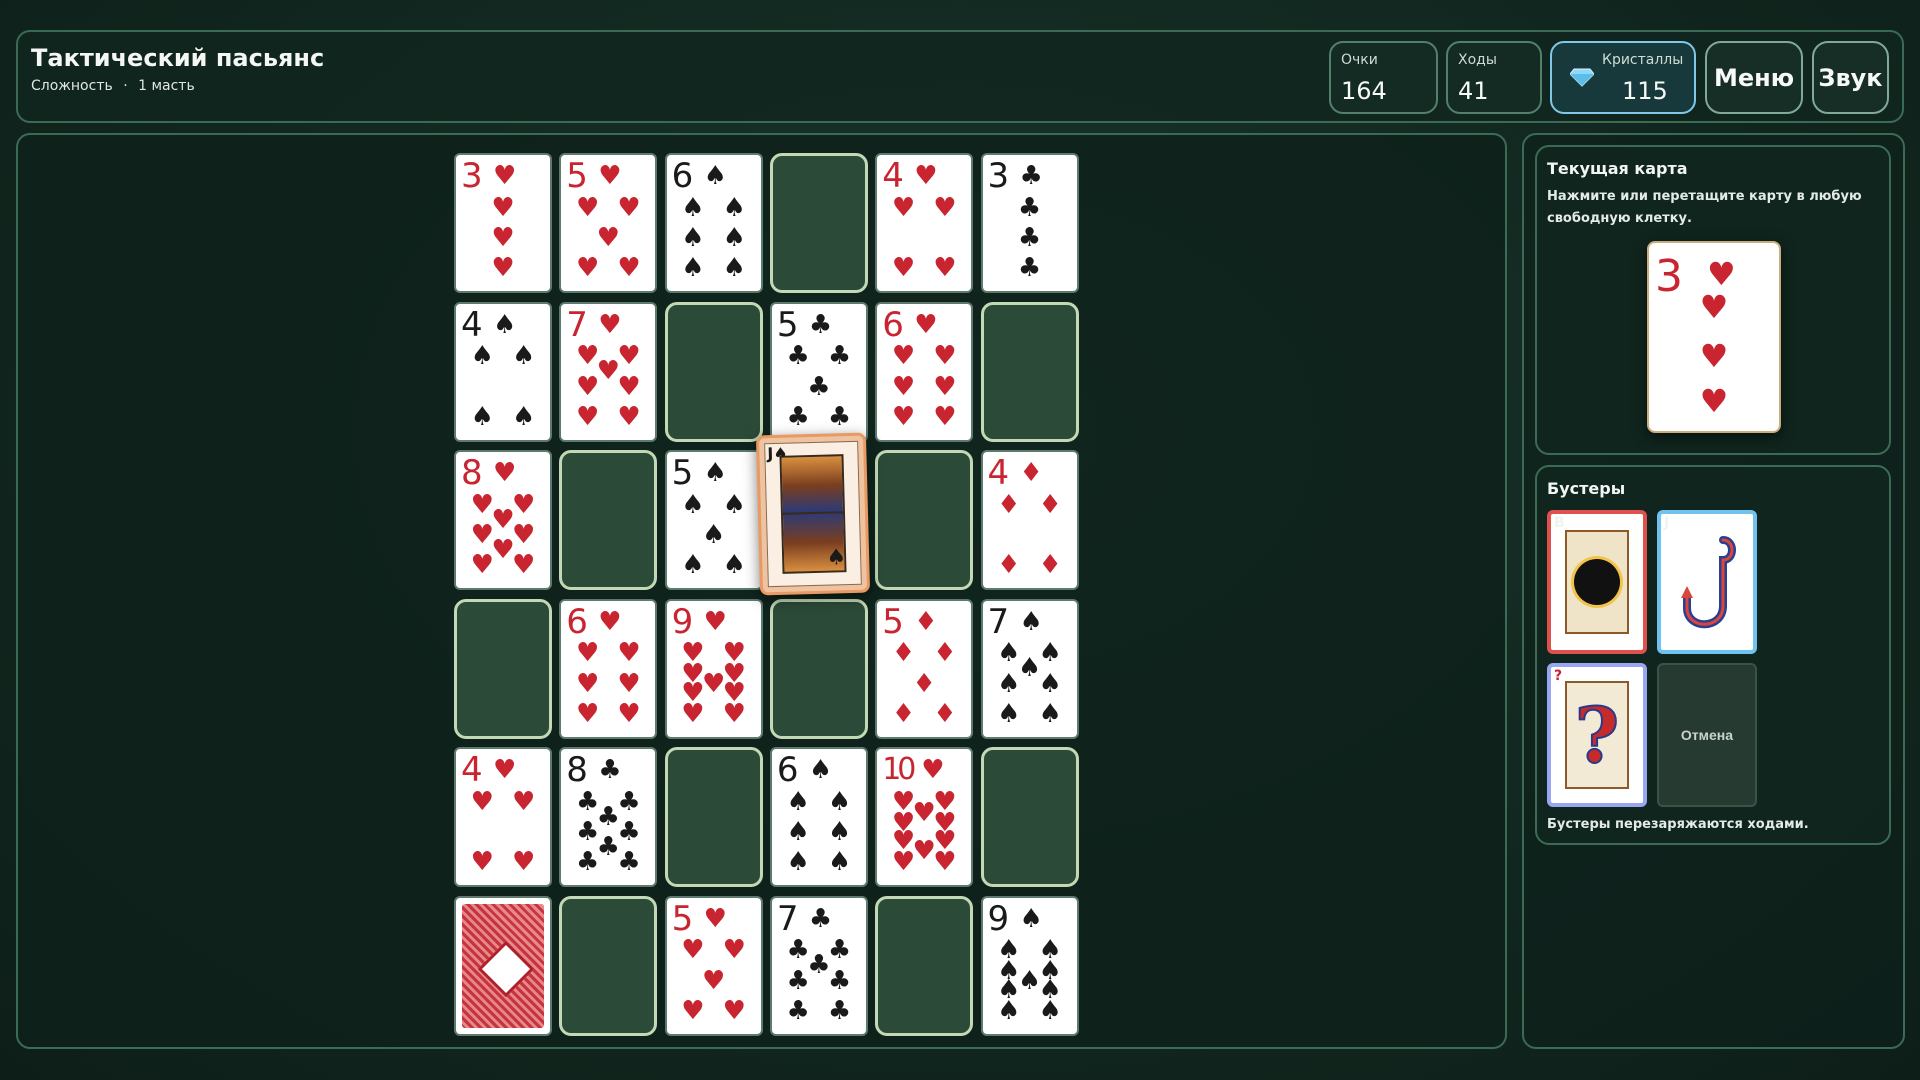 The height and width of the screenshot is (1080, 1920). Describe the element at coordinates (1029, 520) in the screenshot. I see `playing-card: 4 ♦ ♦ ♦ ♦ ♦` at that location.